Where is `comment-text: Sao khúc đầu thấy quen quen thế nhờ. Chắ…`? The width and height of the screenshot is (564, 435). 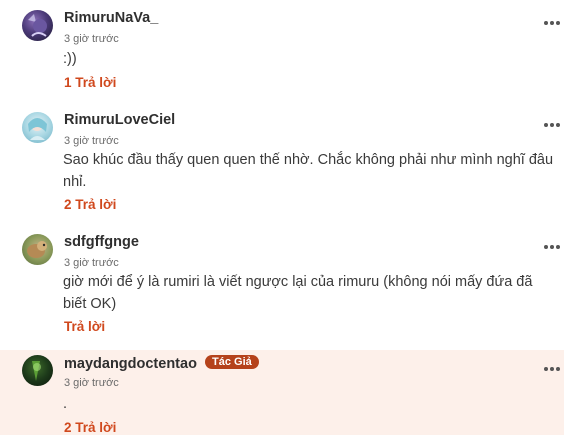 comment-text: Sao khúc đầu thấy quen quen thế nhờ. Chắ… is located at coordinates (308, 171).